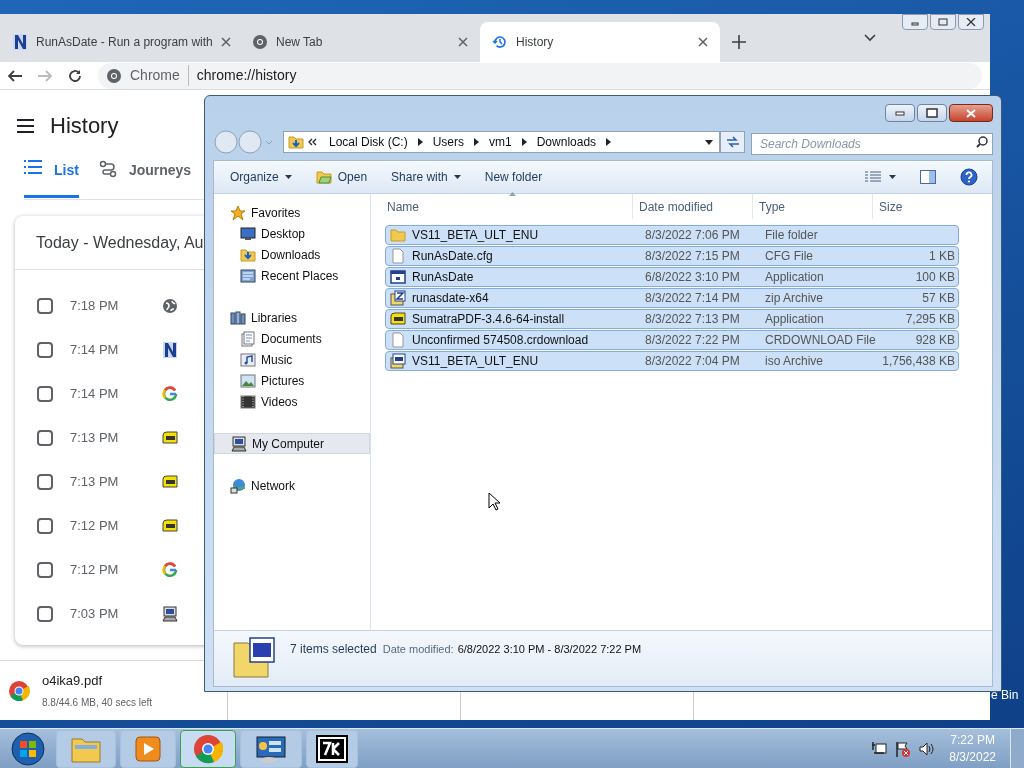 This screenshot has width=1024, height=768. Describe the element at coordinates (292, 254) in the screenshot. I see `nav-item: Downloads` at that location.